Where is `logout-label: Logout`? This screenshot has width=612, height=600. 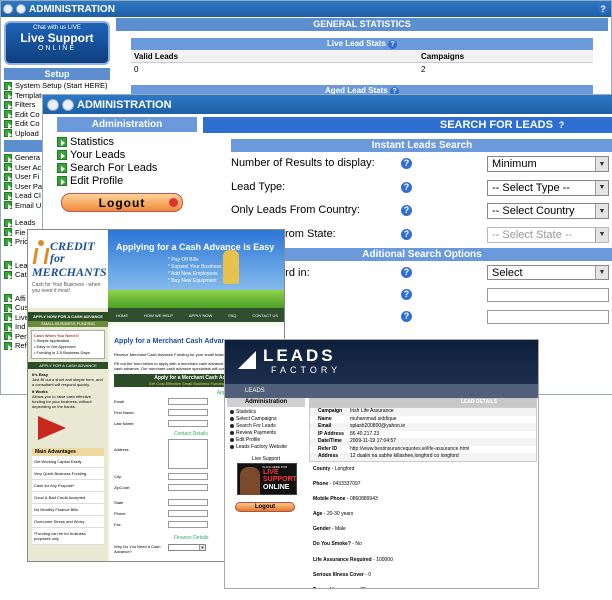 logout-label: Logout is located at coordinates (122, 202).